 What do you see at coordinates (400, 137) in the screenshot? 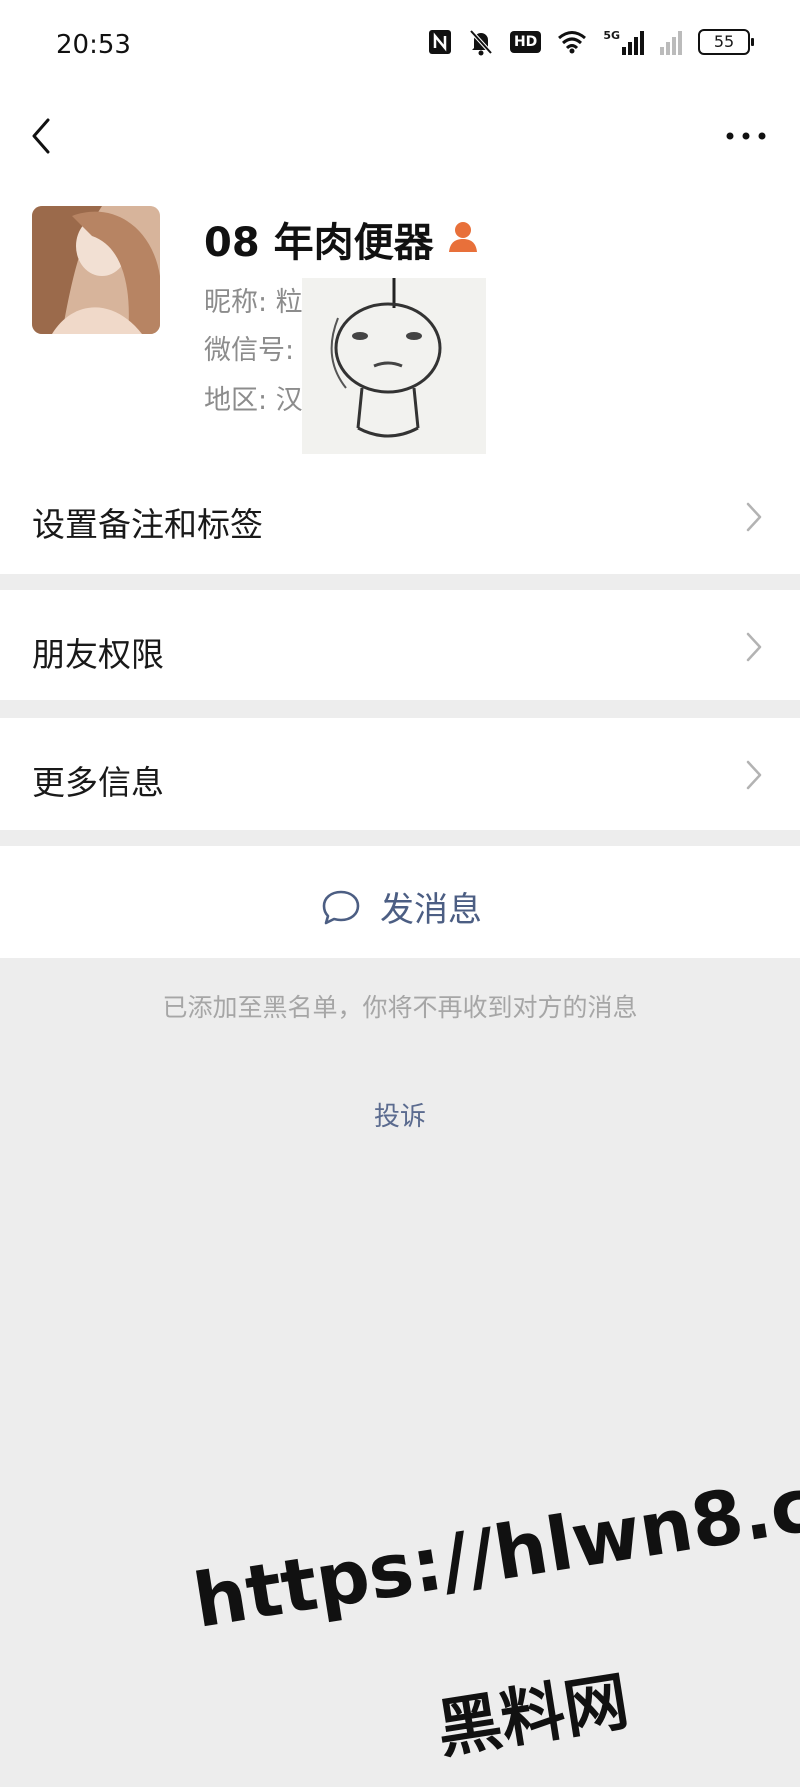
I see `nav-bar` at bounding box center [400, 137].